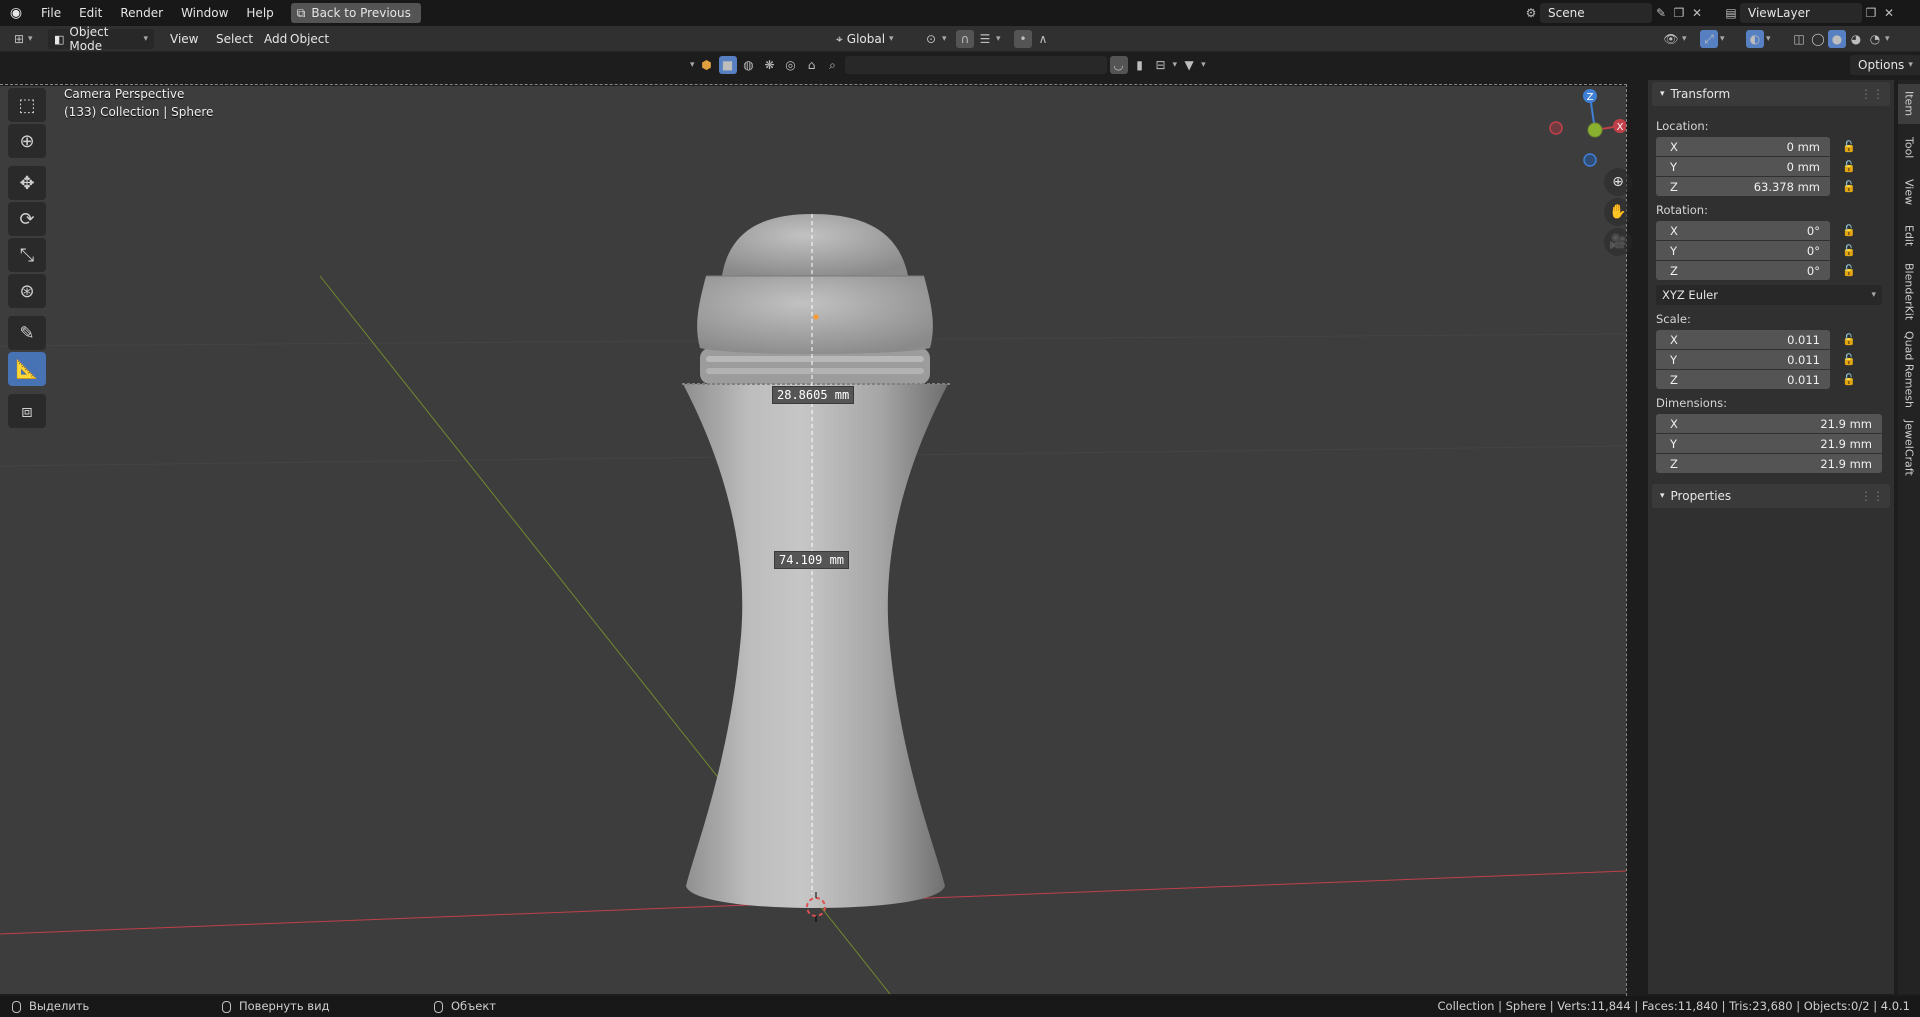  I want to click on tab-jewelcraft: JewelCraft, so click(1909, 448).